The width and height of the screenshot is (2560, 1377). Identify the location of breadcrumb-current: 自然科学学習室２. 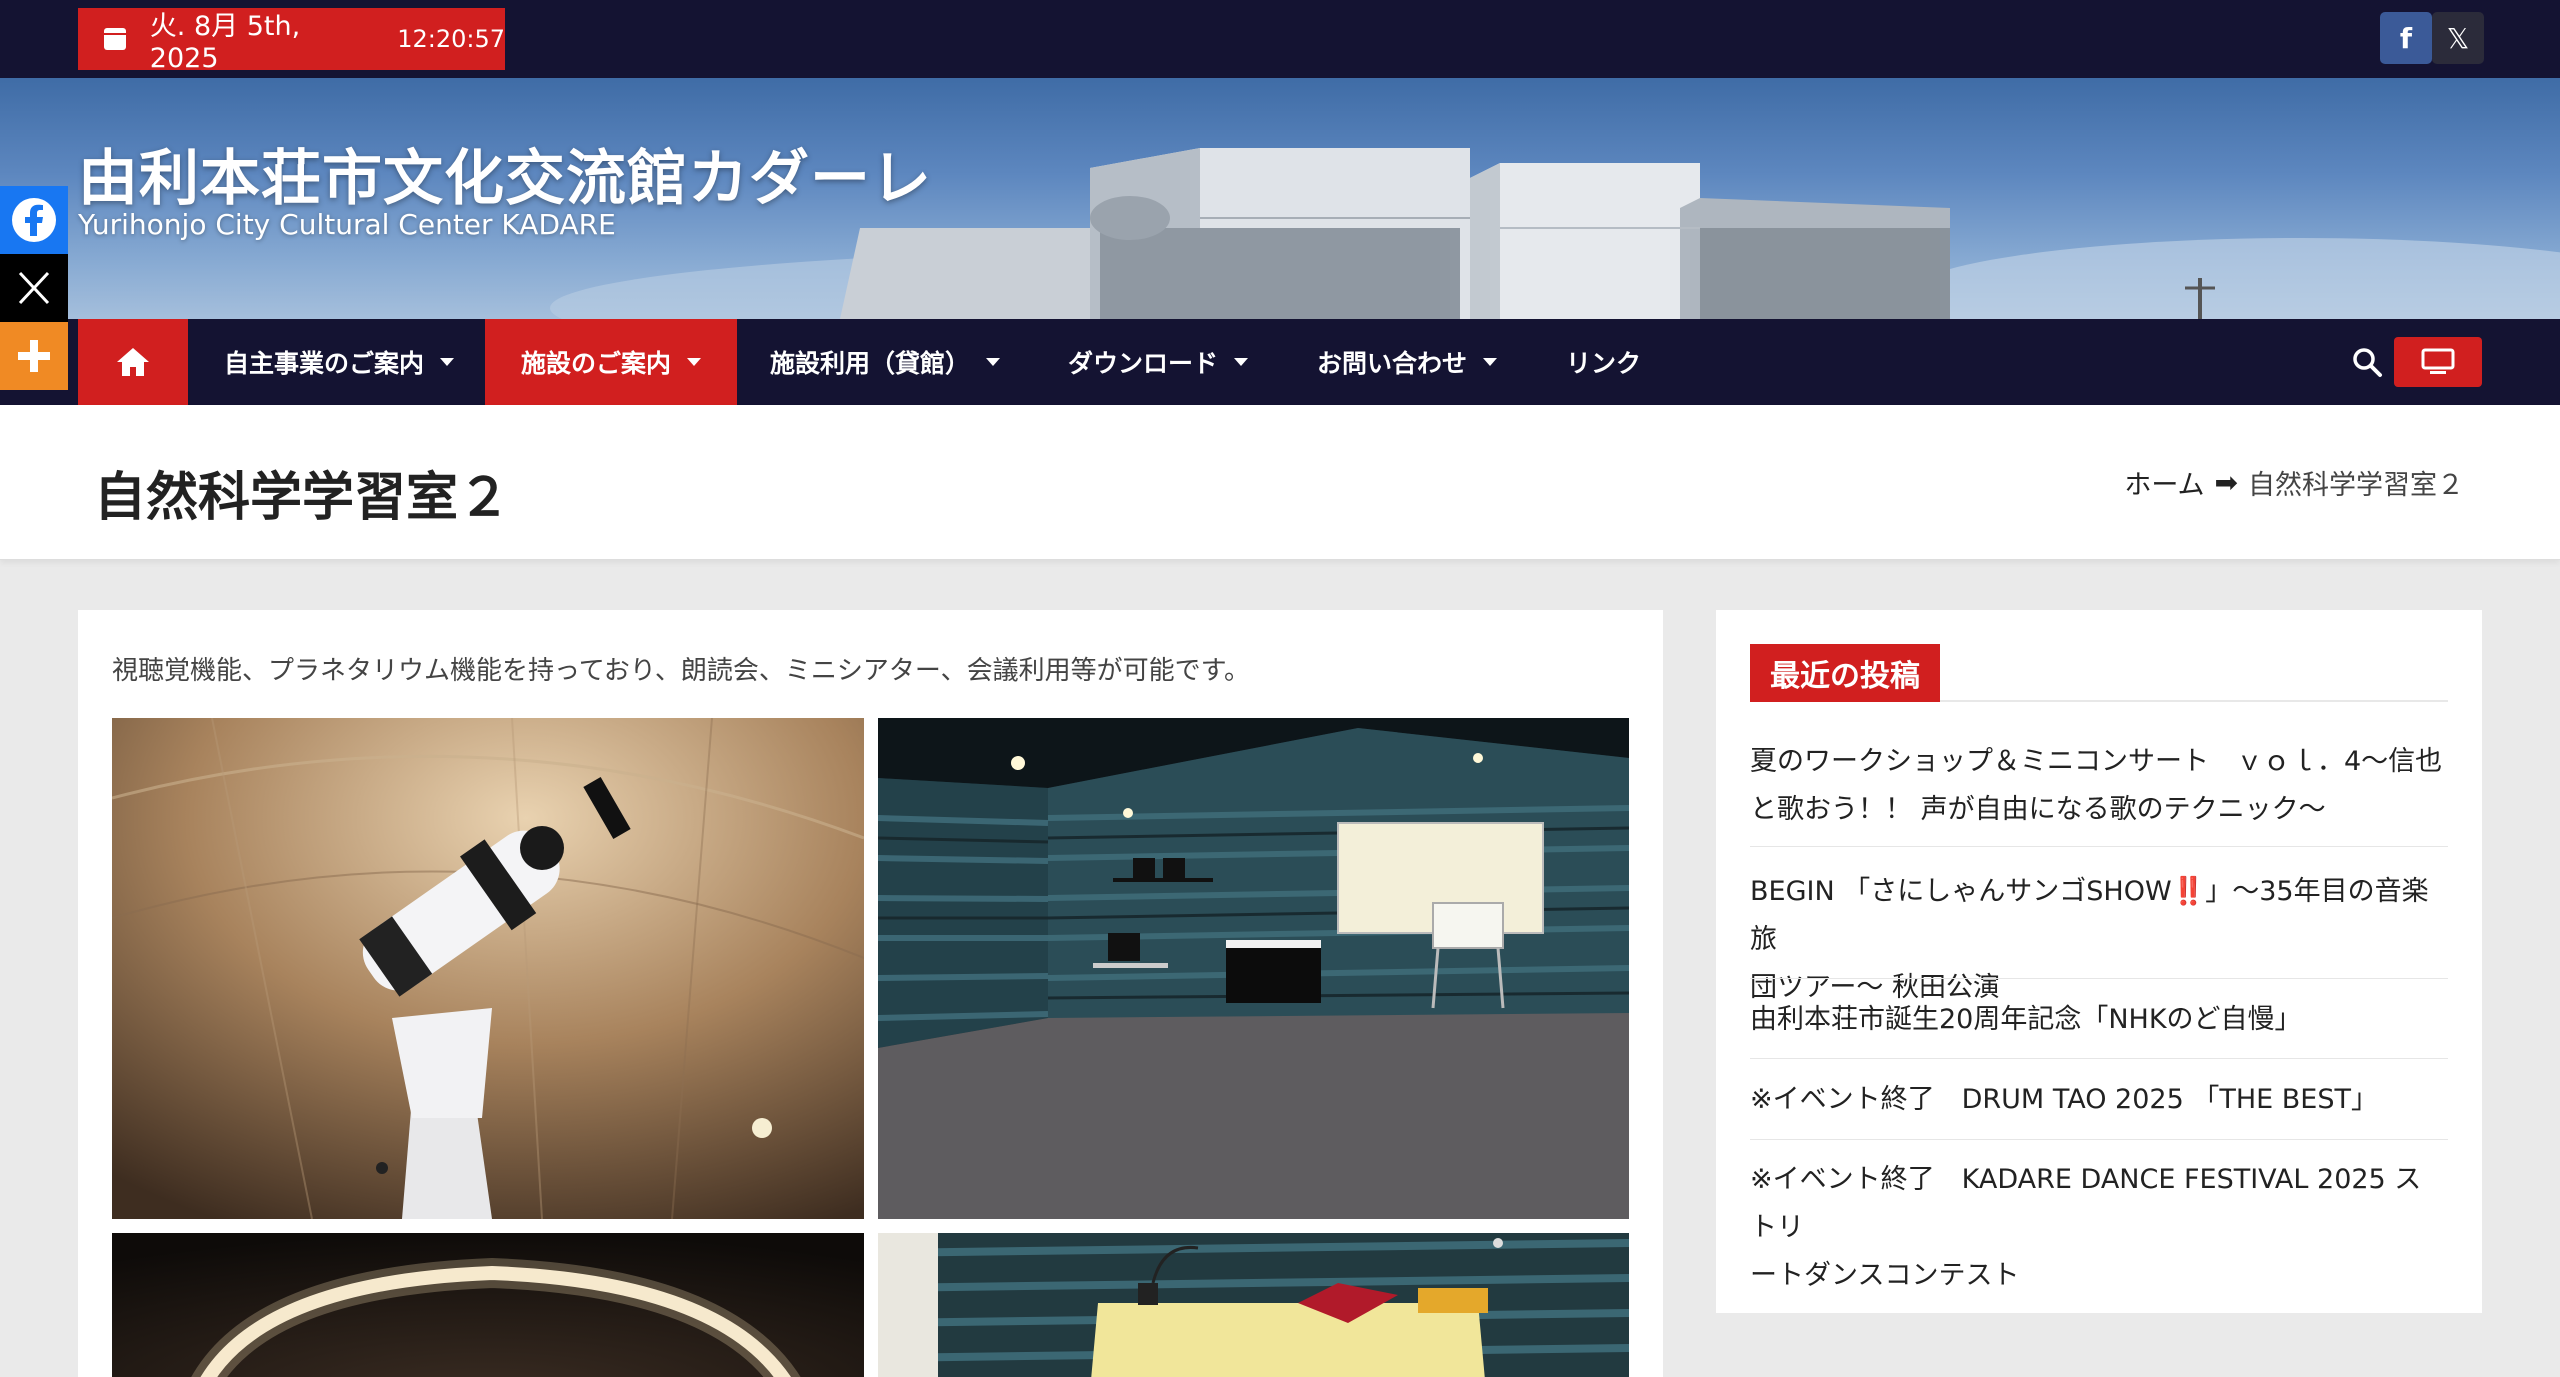
(2356, 485).